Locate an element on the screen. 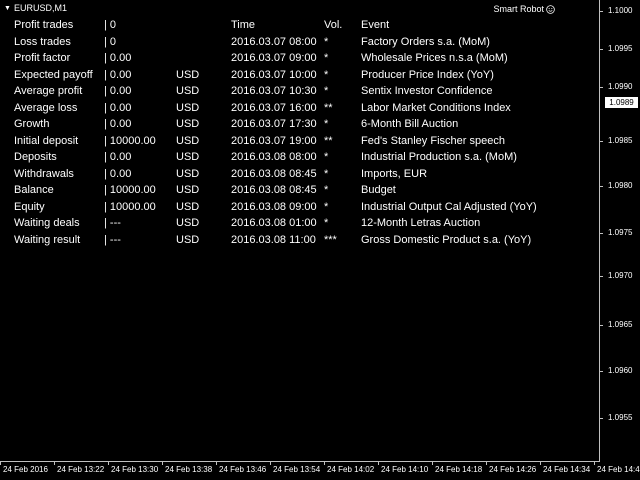  stat-label: Deposits is located at coordinates (35, 157).